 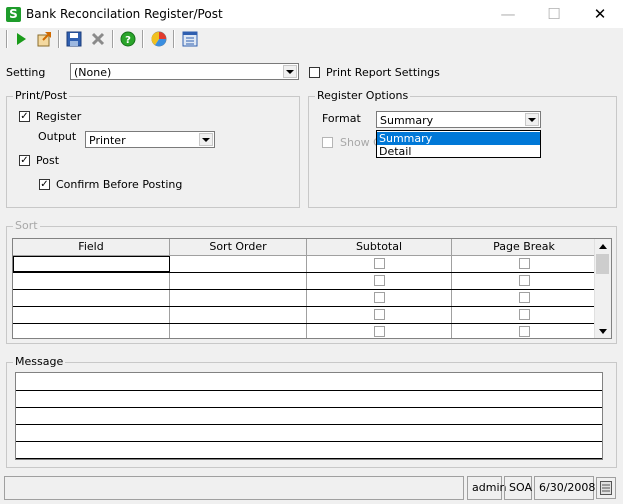 I want to click on format-value: Summary, so click(x=407, y=120).